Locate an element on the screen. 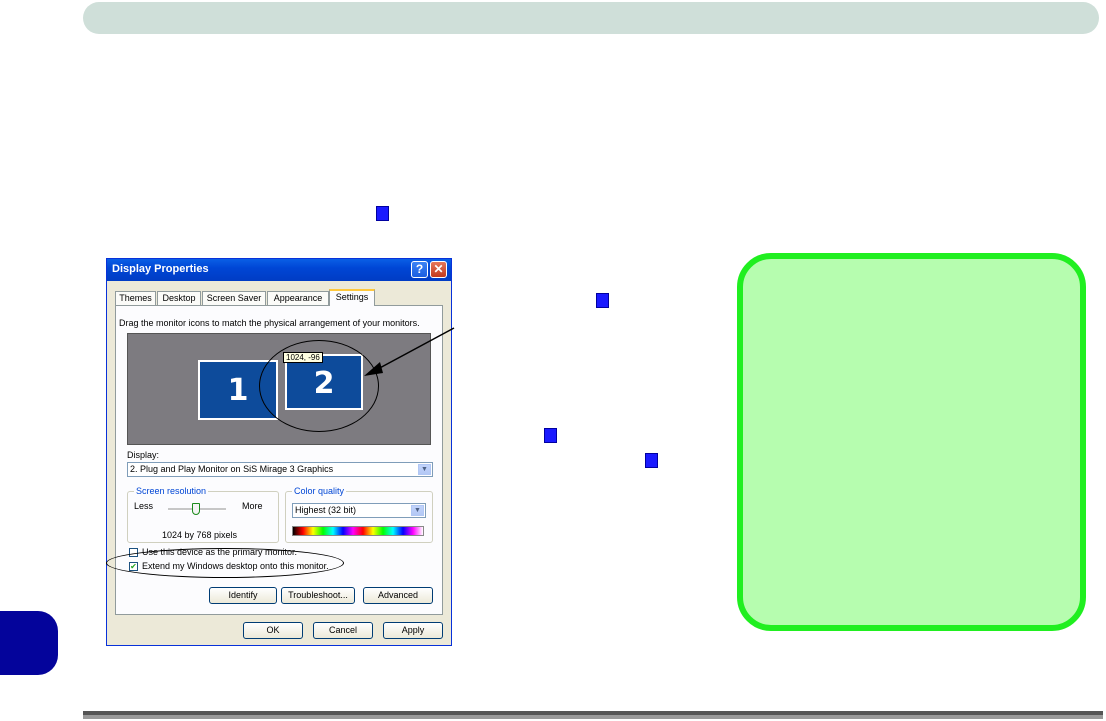 This screenshot has height=721, width=1106. tab-themes: Themes is located at coordinates (135, 298).